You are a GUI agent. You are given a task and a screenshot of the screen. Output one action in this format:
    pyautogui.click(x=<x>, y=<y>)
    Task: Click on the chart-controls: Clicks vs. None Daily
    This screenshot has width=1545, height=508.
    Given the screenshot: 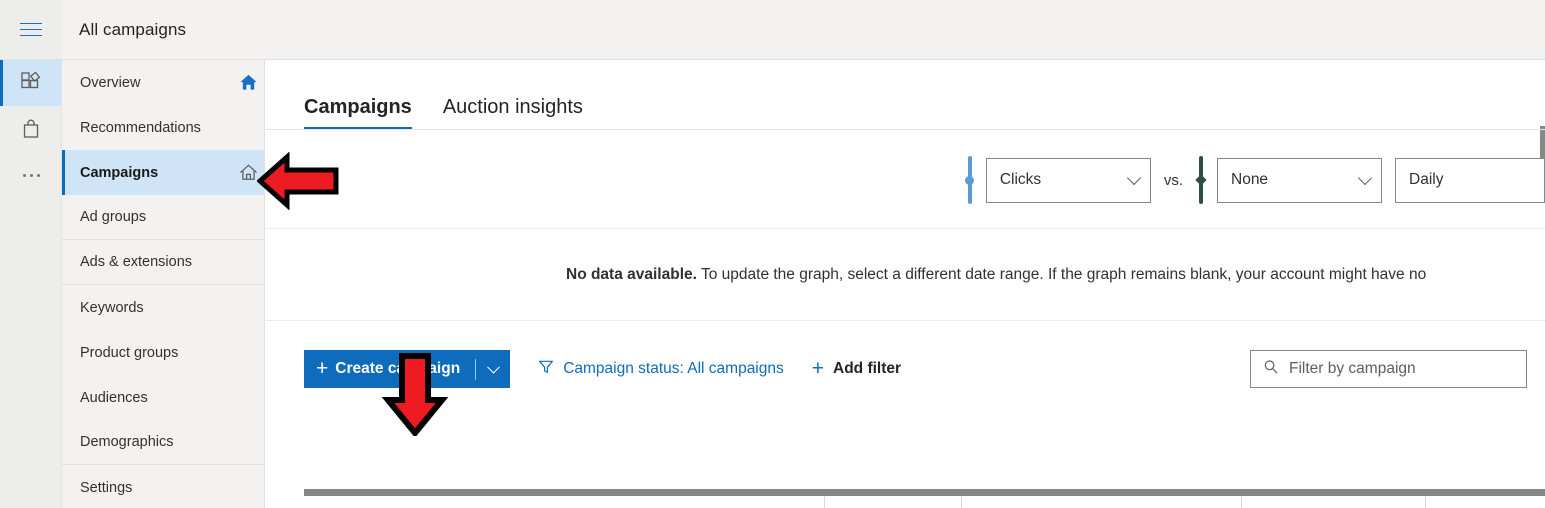 What is the action you would take?
    pyautogui.click(x=1255, y=180)
    